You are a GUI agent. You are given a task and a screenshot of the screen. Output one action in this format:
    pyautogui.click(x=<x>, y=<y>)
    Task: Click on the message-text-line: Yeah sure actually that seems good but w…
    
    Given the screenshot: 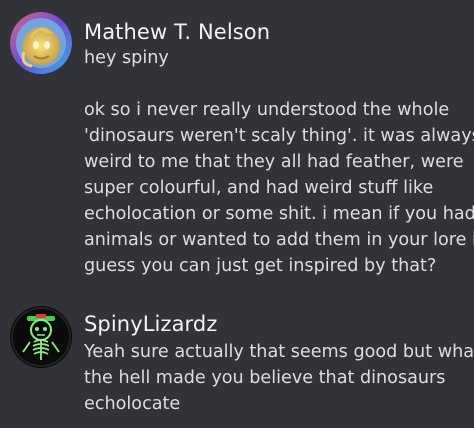 What is the action you would take?
    pyautogui.click(x=279, y=352)
    